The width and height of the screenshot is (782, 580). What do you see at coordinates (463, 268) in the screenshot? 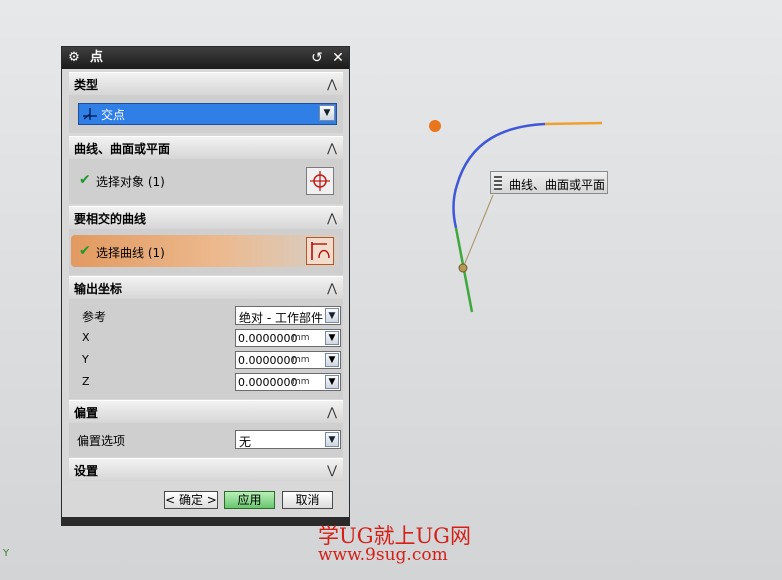
I see `intersection-point` at bounding box center [463, 268].